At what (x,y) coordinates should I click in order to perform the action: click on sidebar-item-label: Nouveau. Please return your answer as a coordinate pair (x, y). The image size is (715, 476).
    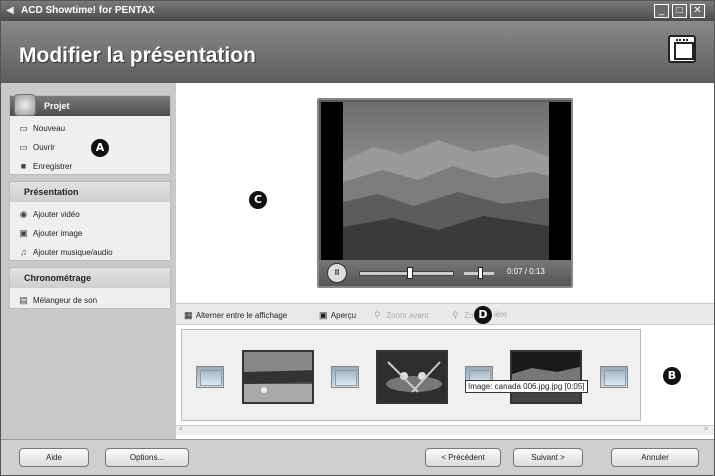
    Looking at the image, I should click on (49, 128).